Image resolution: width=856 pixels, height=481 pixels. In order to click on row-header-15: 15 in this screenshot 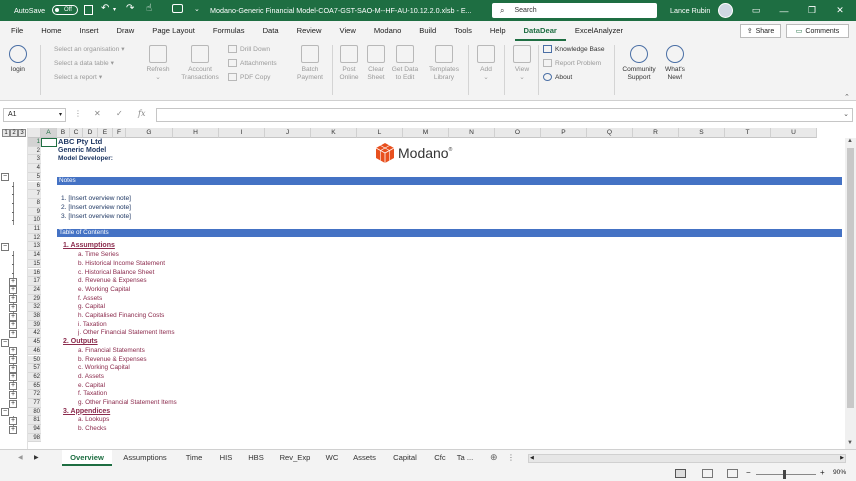, I will do `click(34, 264)`.